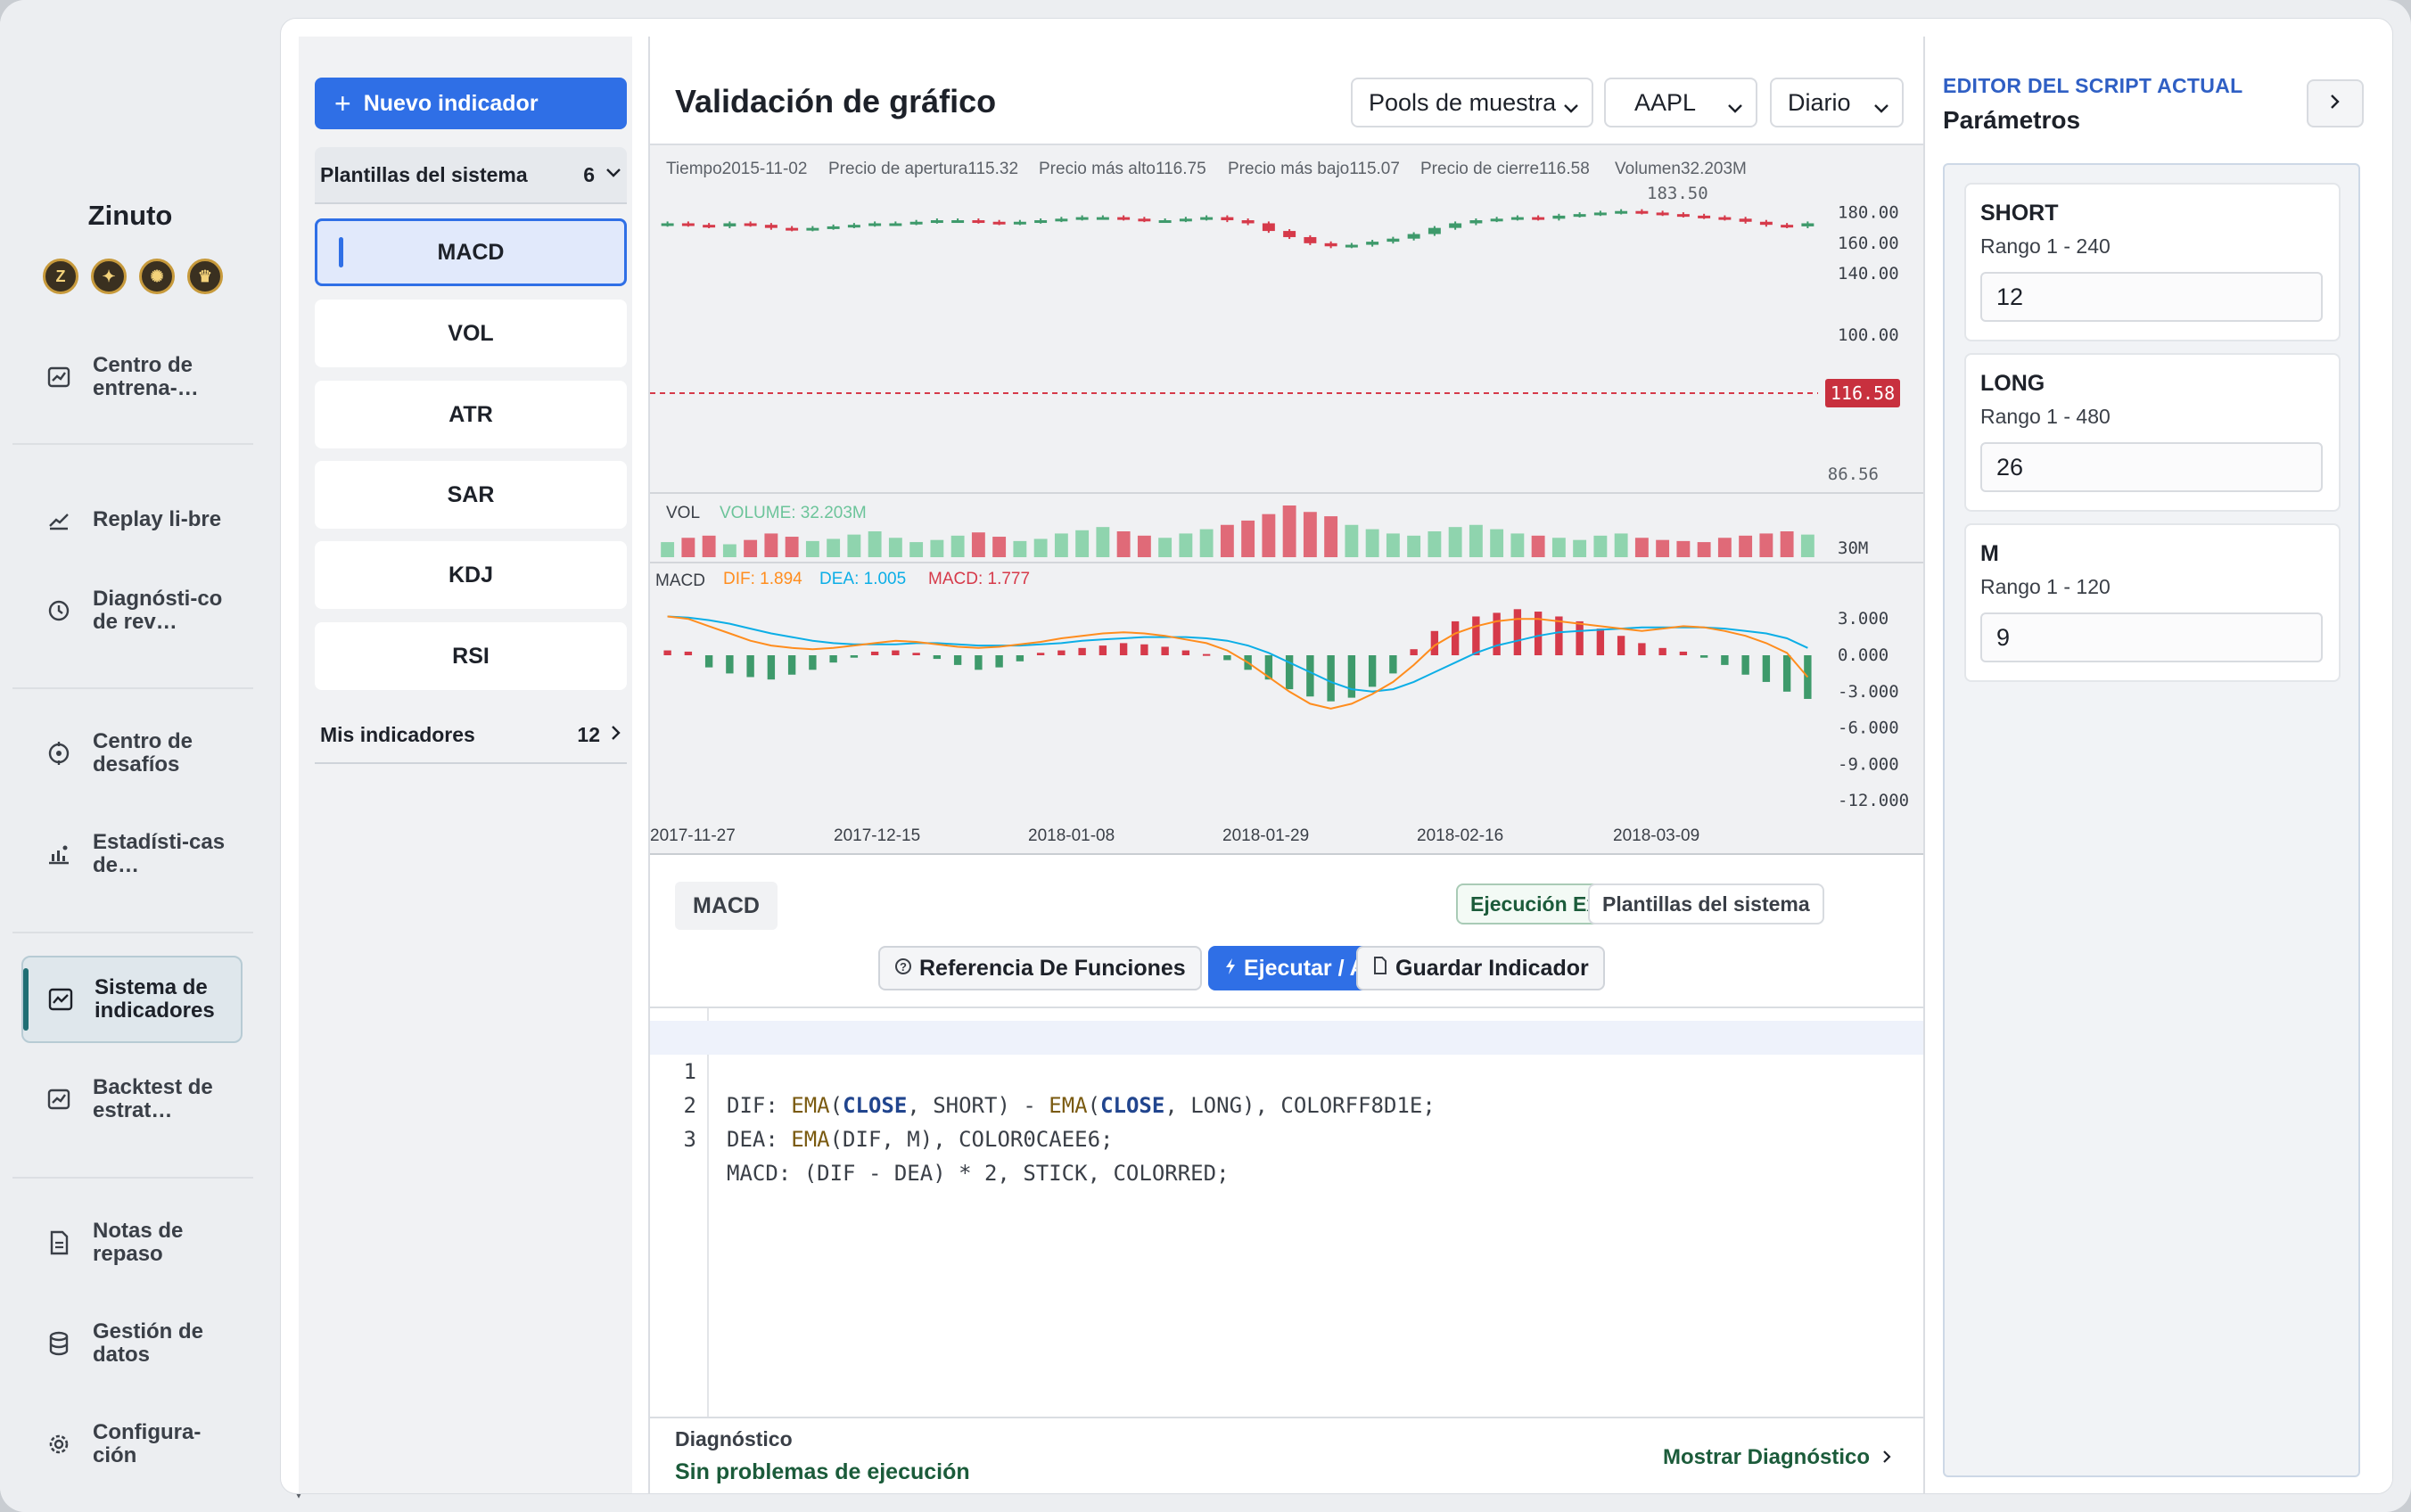  Describe the element at coordinates (1868, 212) in the screenshot. I see `price-axis-tick: 180.00` at that location.